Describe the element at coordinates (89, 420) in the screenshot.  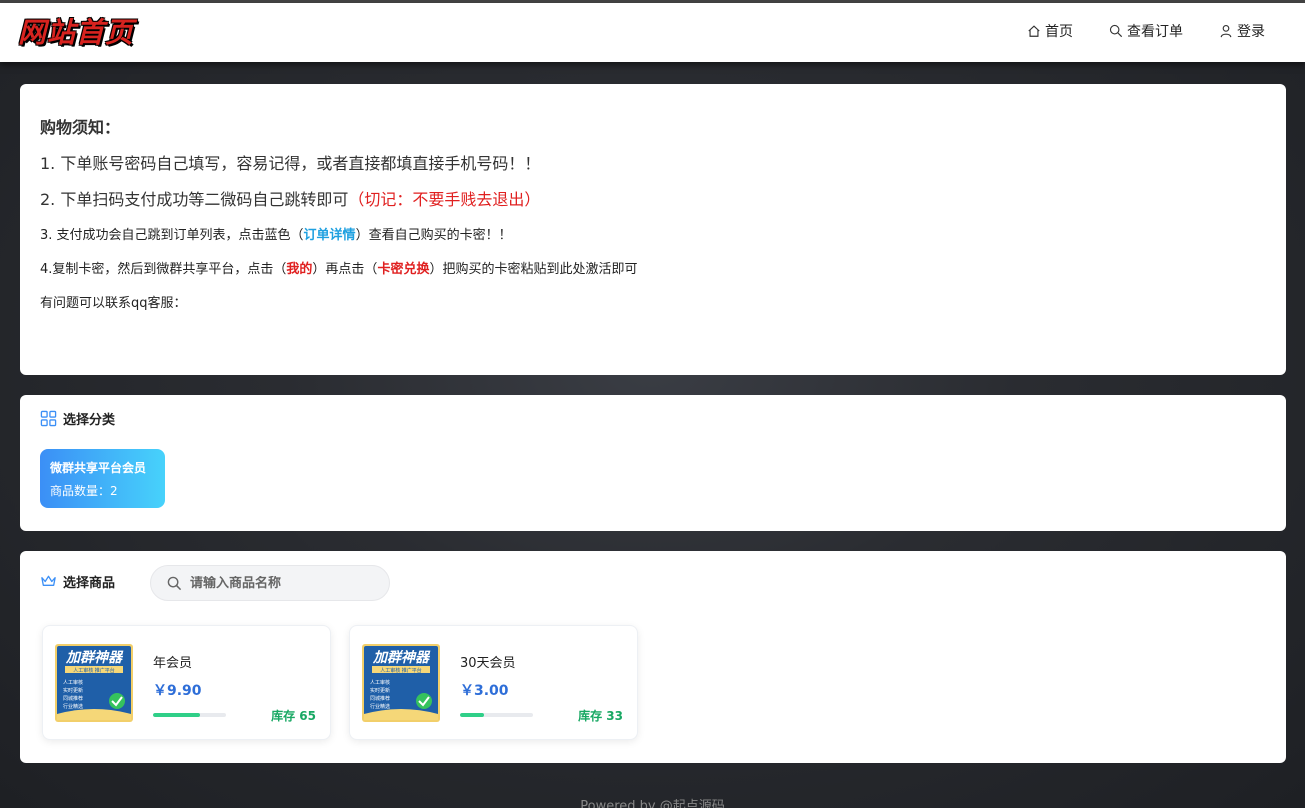
I see `category-section-title: 选择分类` at that location.